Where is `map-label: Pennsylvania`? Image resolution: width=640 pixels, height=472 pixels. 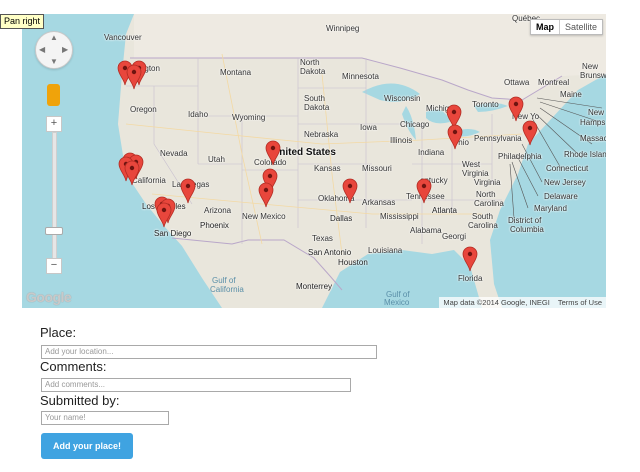 map-label: Pennsylvania is located at coordinates (498, 138).